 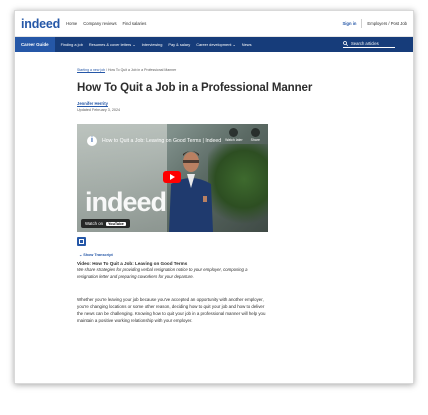 What do you see at coordinates (387, 23) in the screenshot?
I see `employers-post-job-link: Employers / Post Job` at bounding box center [387, 23].